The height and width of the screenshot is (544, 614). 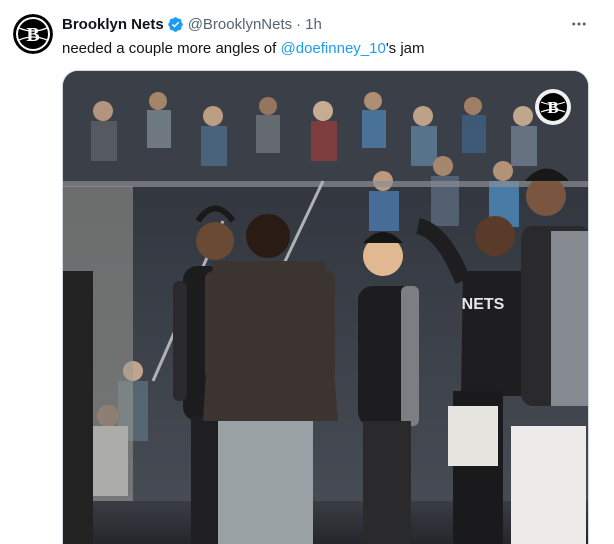 What do you see at coordinates (113, 24) in the screenshot?
I see `display-name: Brooklyn Nets` at bounding box center [113, 24].